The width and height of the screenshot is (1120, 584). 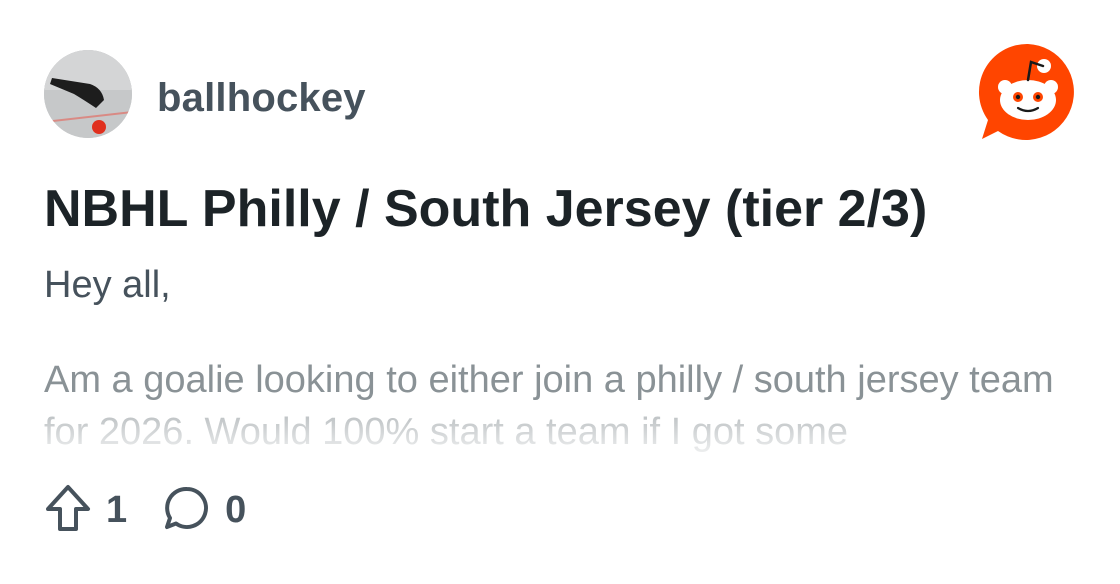 I want to click on upvote-count: 1, so click(x=117, y=510).